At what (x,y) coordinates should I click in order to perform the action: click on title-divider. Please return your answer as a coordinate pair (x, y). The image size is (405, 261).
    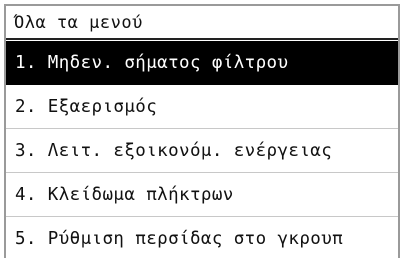
    Looking at the image, I should click on (202, 39).